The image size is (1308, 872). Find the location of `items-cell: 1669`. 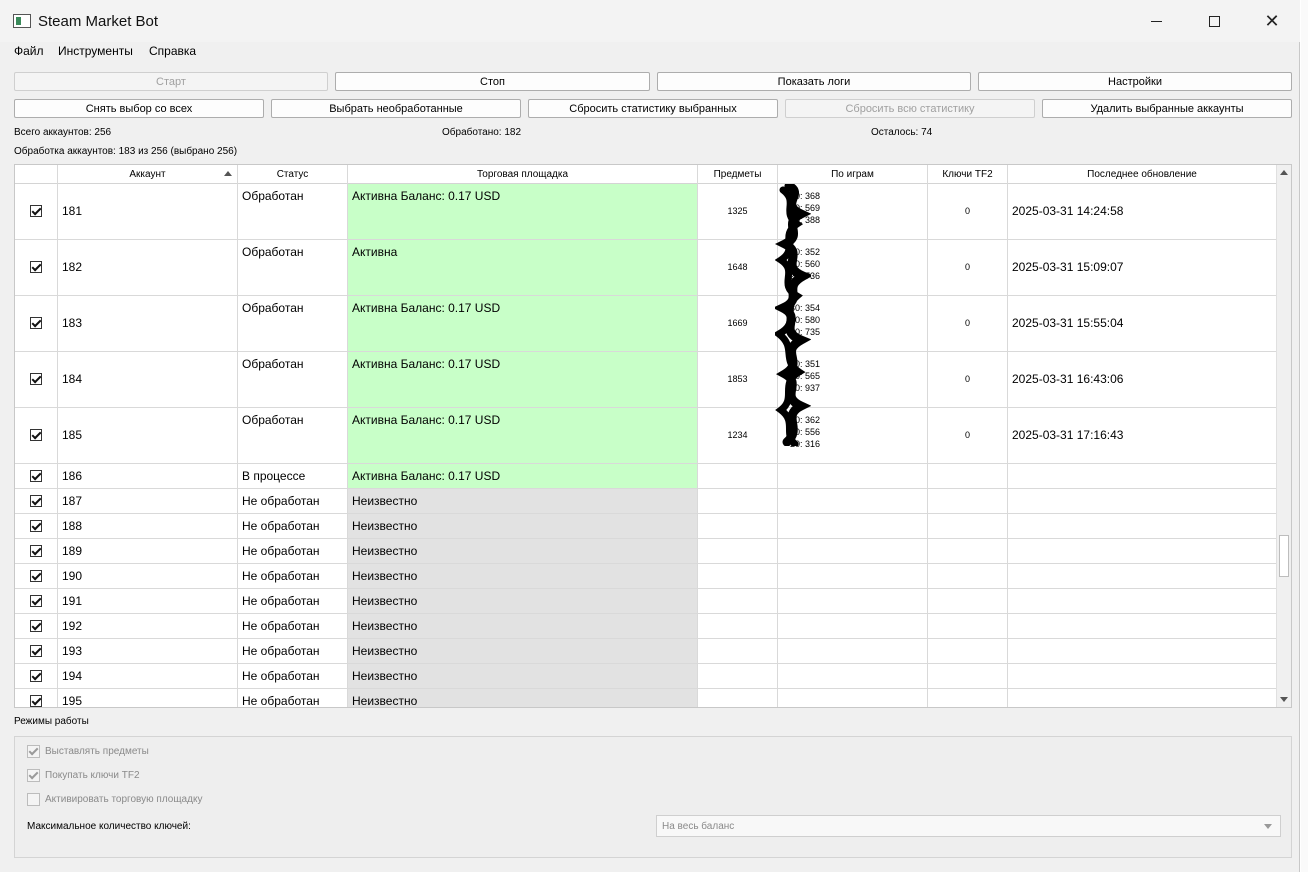

items-cell: 1669 is located at coordinates (738, 323).